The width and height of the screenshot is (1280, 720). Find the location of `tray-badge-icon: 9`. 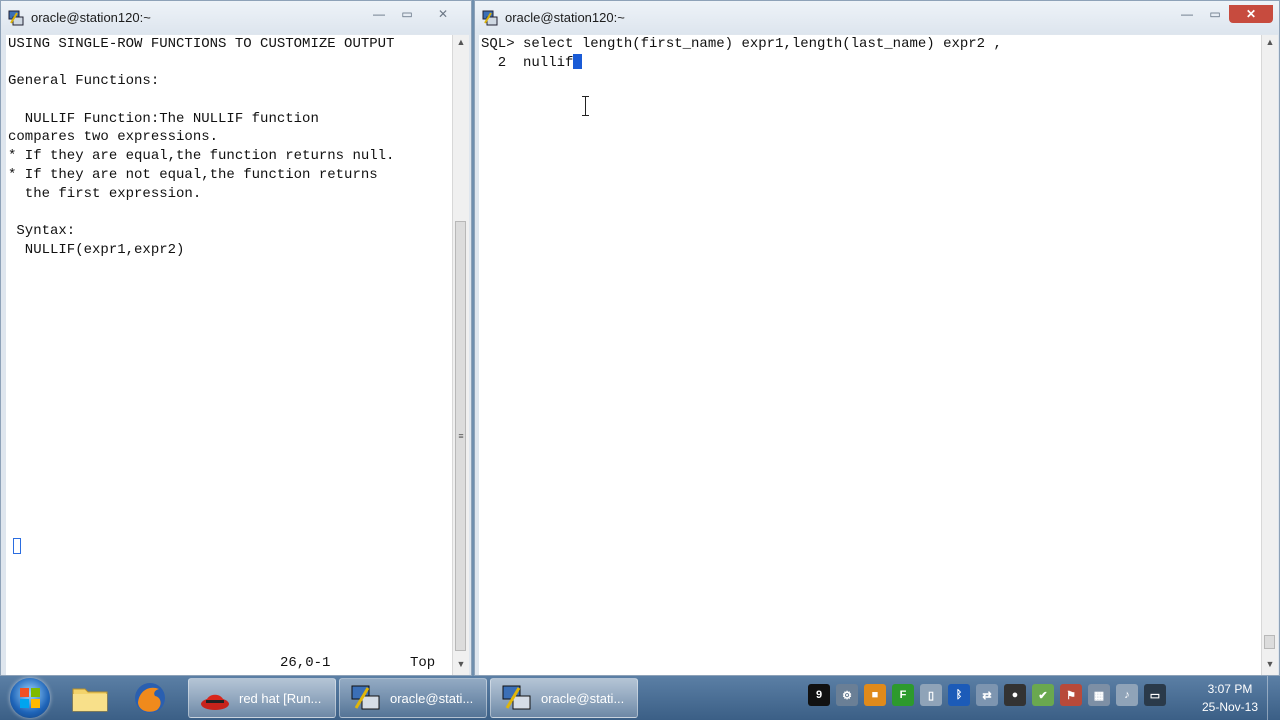

tray-badge-icon: 9 is located at coordinates (819, 695).